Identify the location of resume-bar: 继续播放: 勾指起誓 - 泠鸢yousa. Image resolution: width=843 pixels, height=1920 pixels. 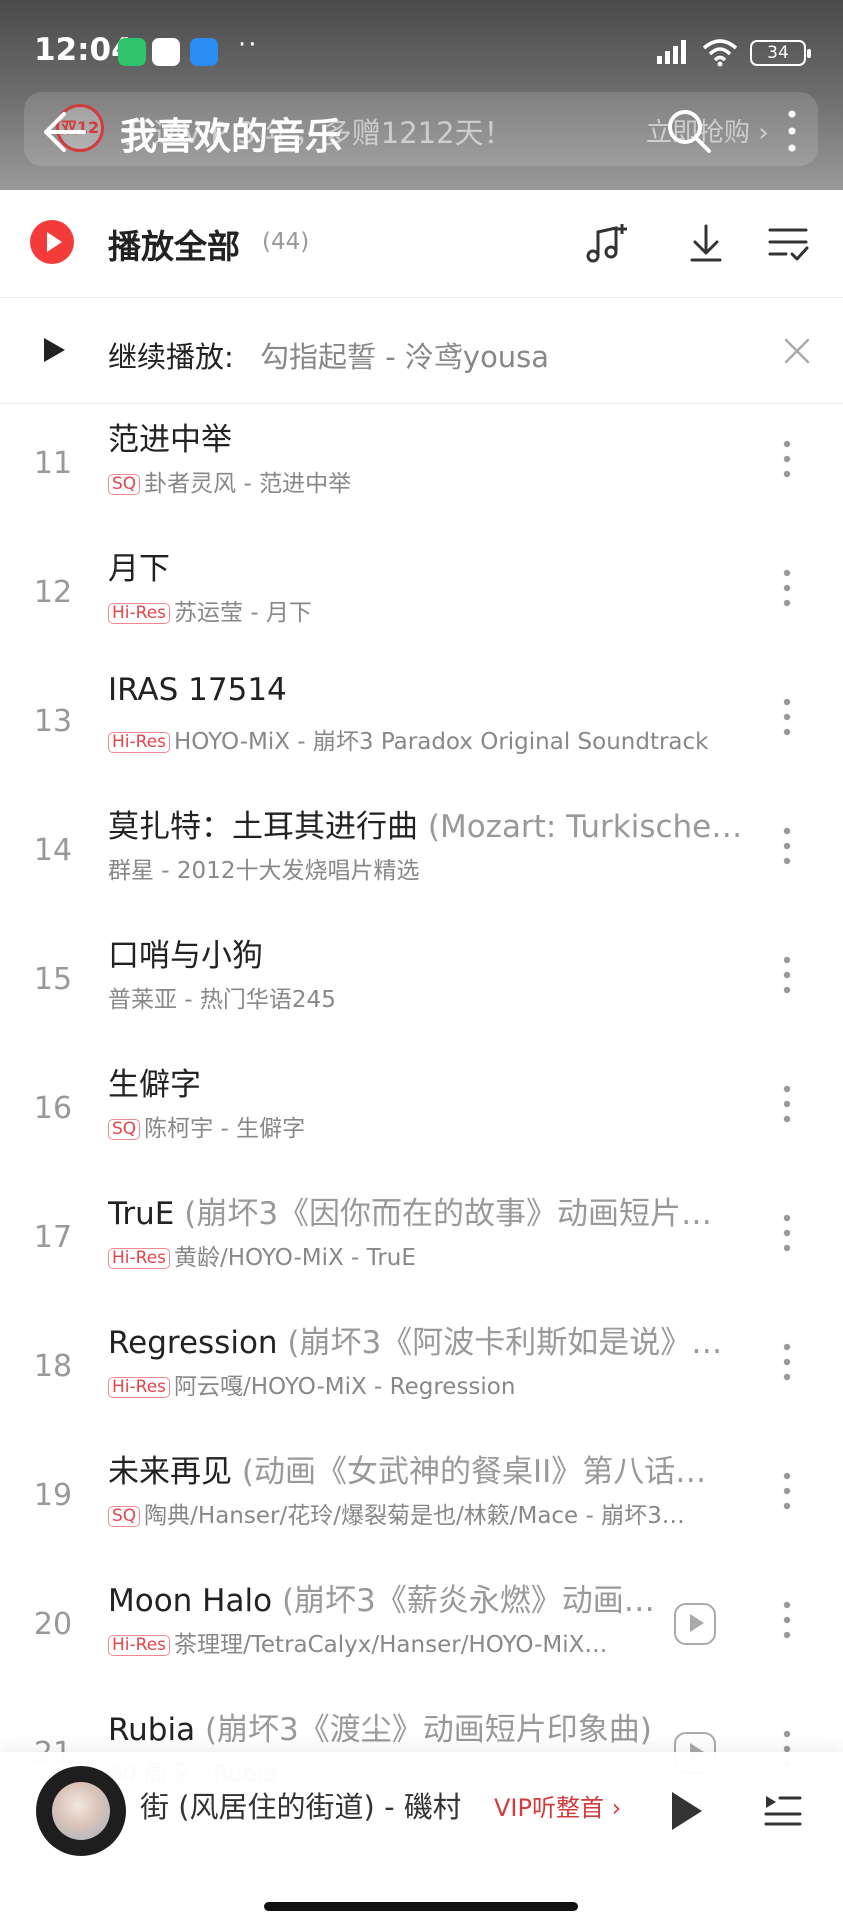
(421, 351).